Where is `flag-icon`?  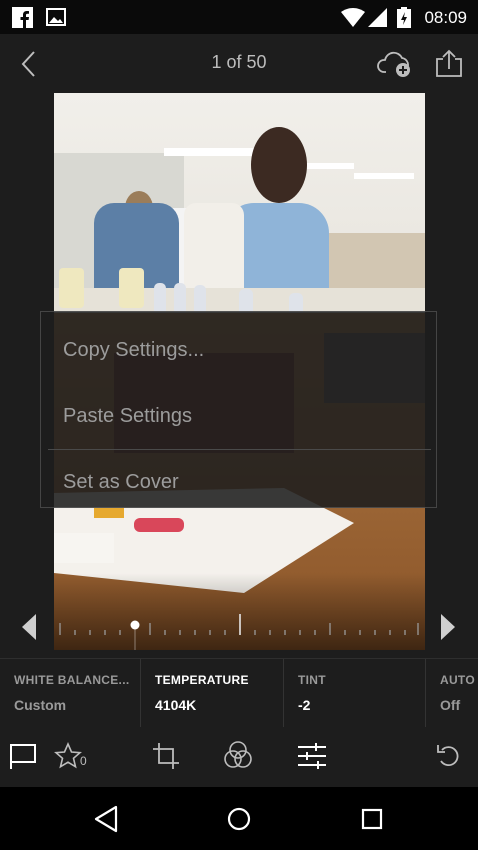 flag-icon is located at coordinates (23, 756).